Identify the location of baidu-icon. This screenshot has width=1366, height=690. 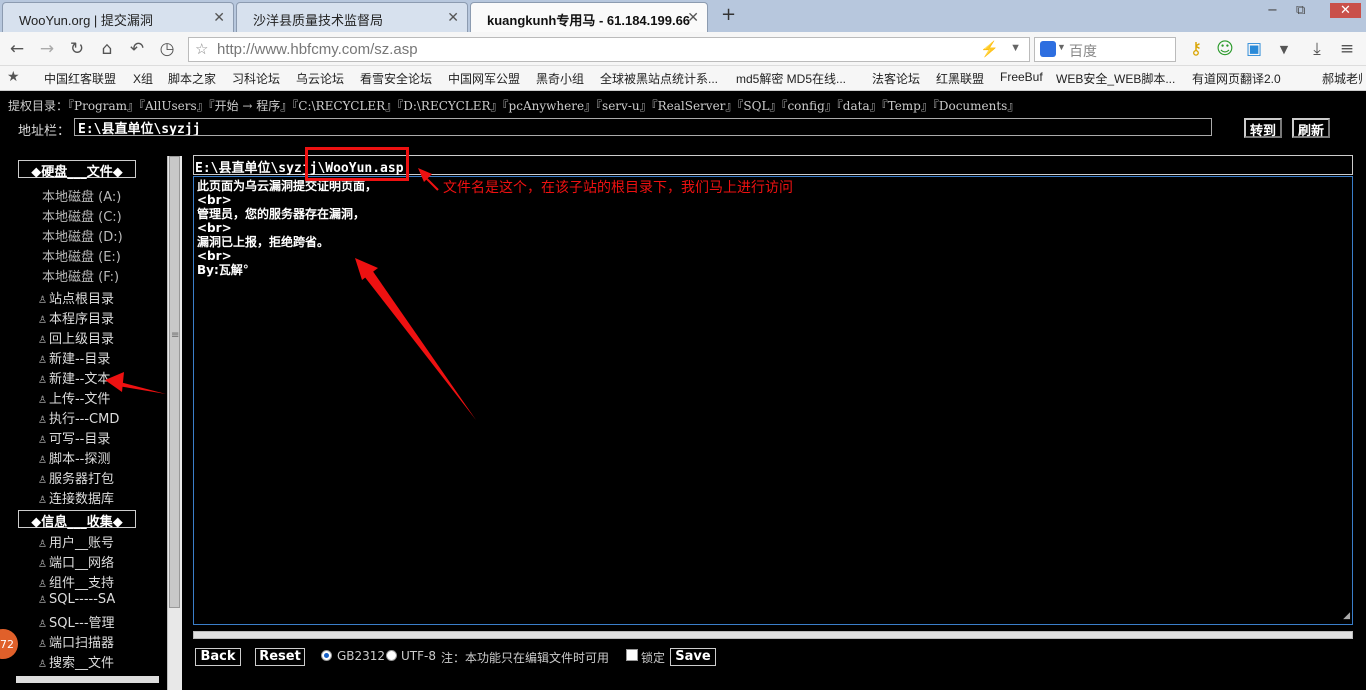
(1048, 49).